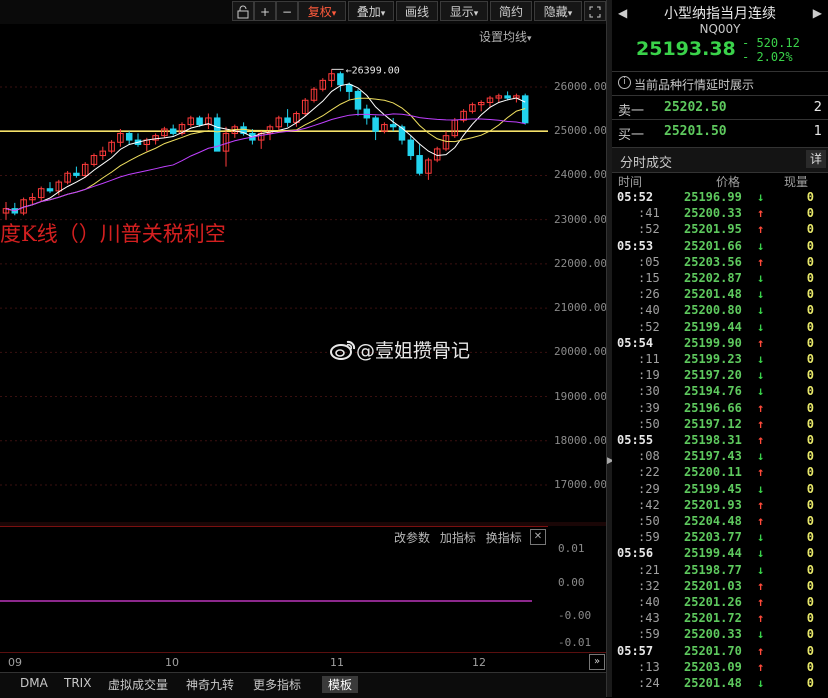 The height and width of the screenshot is (698, 828). I want to click on tick-row: :52 25199.44 ↓ 0, so click(720, 328).